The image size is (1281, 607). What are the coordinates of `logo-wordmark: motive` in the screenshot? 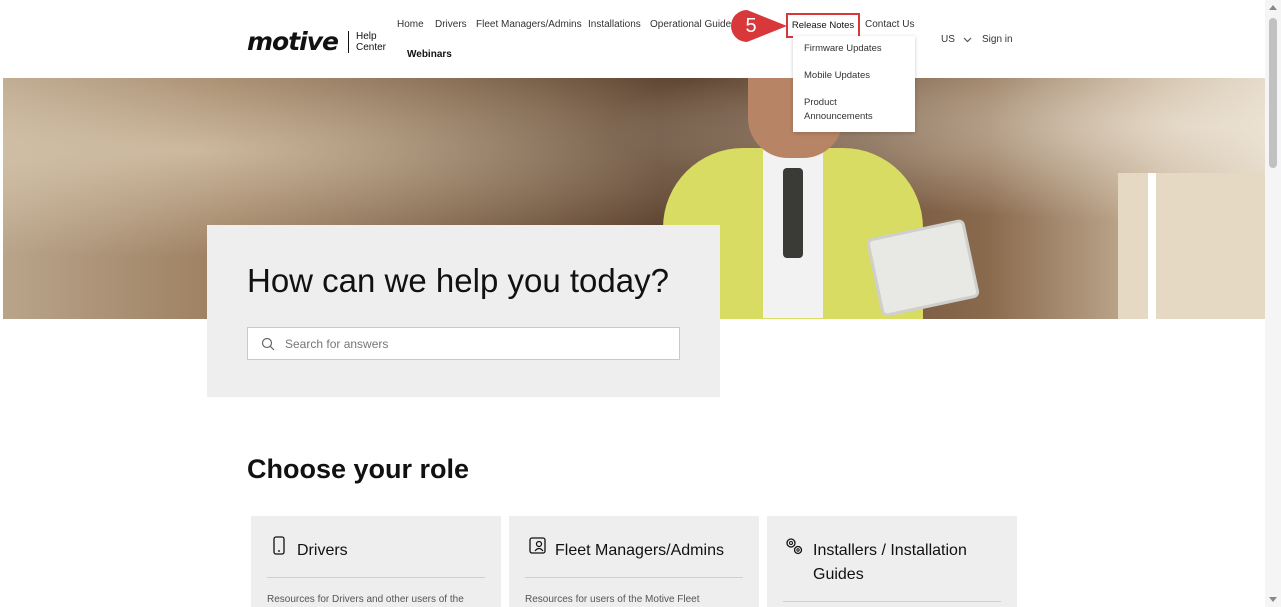 It's located at (293, 41).